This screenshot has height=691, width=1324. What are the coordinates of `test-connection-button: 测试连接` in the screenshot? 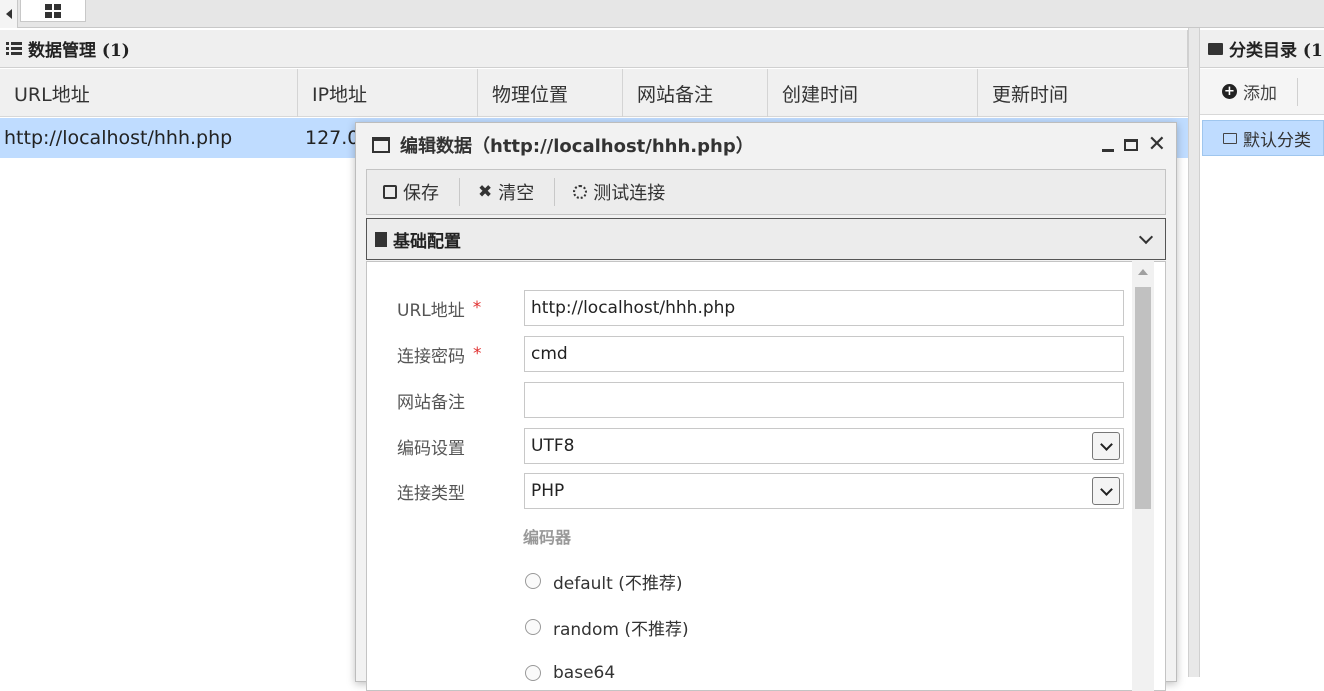 It's located at (629, 192).